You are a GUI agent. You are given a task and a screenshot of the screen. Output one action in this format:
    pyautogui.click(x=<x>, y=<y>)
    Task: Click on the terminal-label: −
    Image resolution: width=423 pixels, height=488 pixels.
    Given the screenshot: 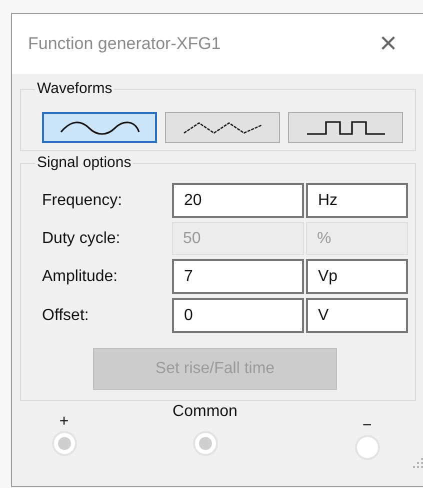 What is the action you would take?
    pyautogui.click(x=367, y=426)
    